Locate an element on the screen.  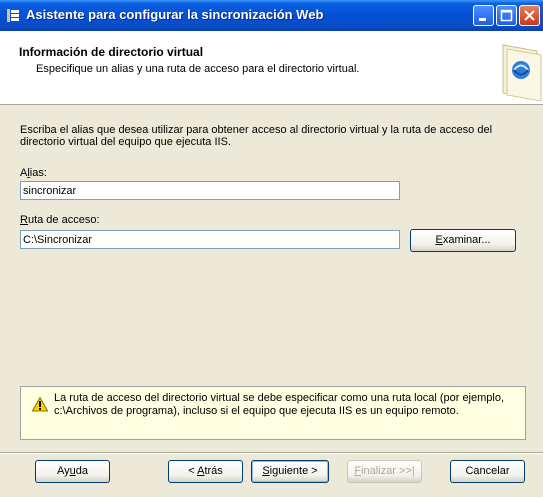
path-label: Ruta de acceso: is located at coordinates (60, 220).